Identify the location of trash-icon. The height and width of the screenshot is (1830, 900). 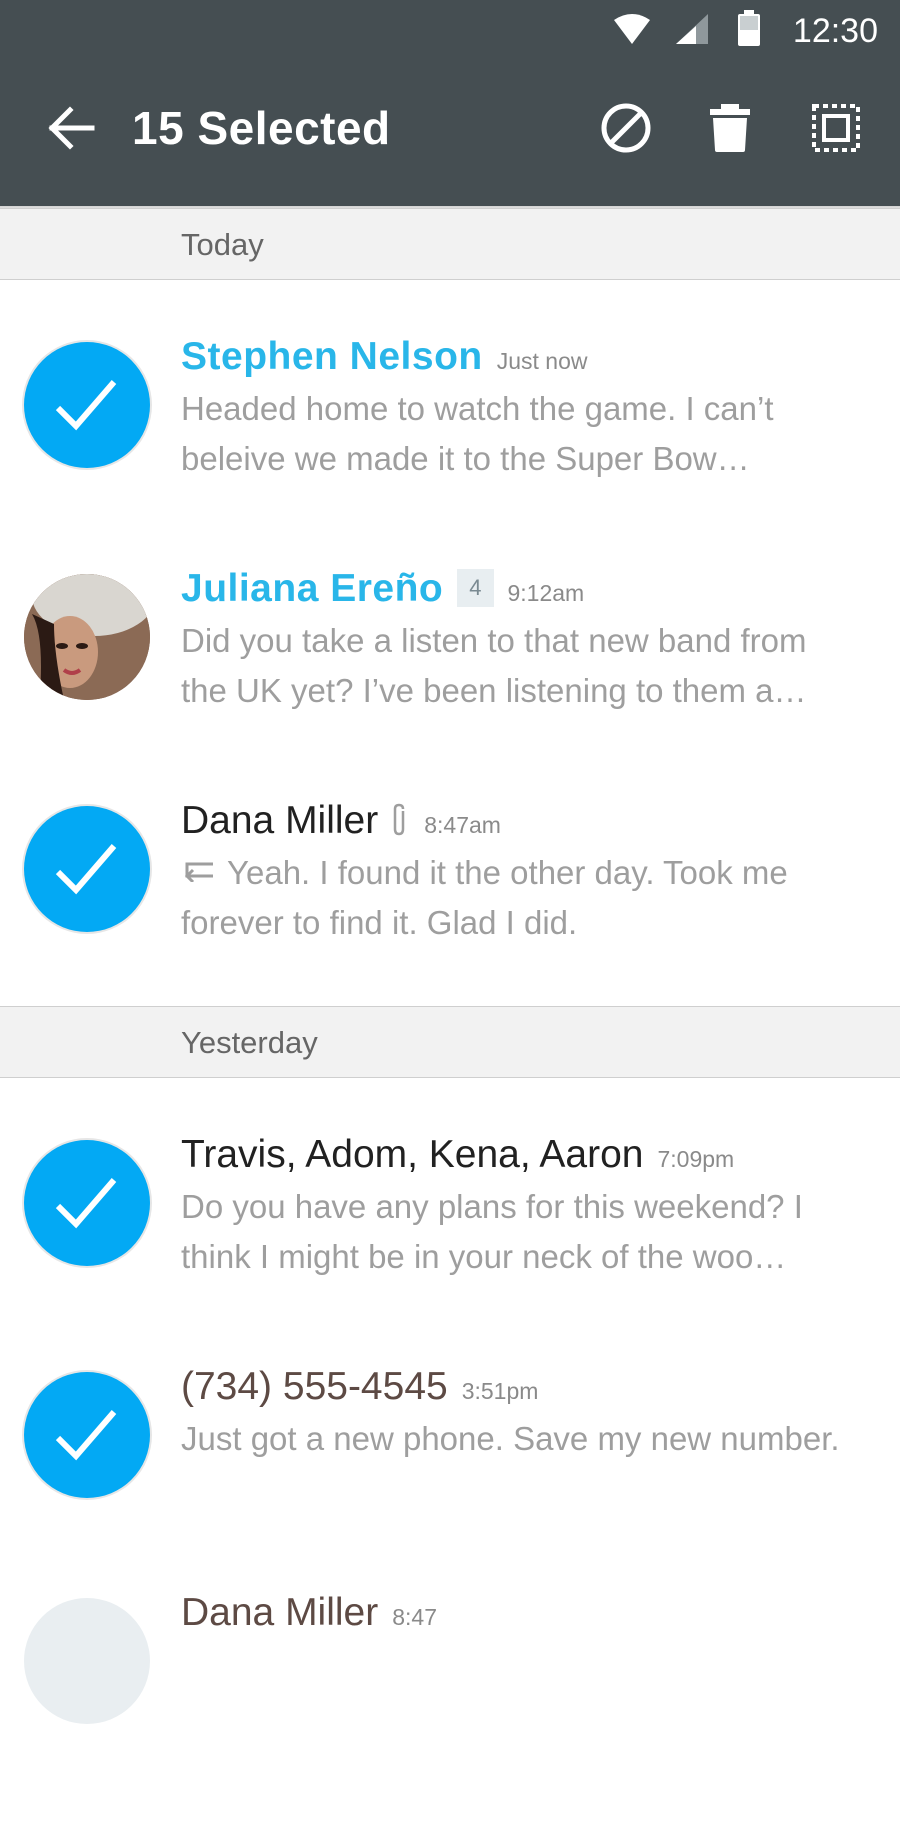
(730, 128).